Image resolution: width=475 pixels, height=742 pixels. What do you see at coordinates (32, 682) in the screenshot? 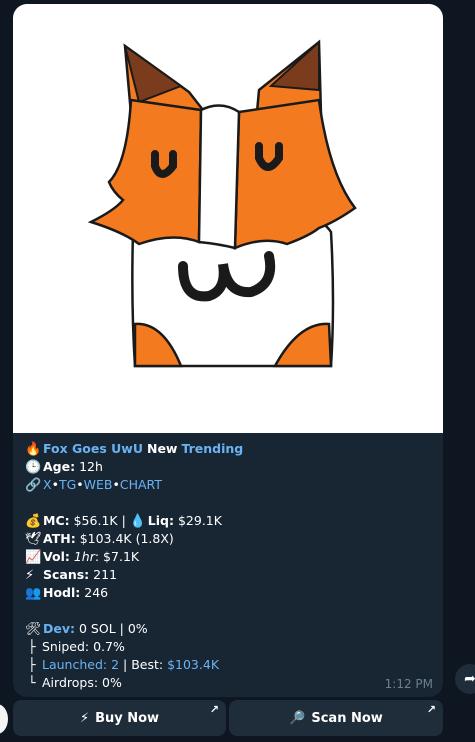
I see `tree-end-icon: └` at bounding box center [32, 682].